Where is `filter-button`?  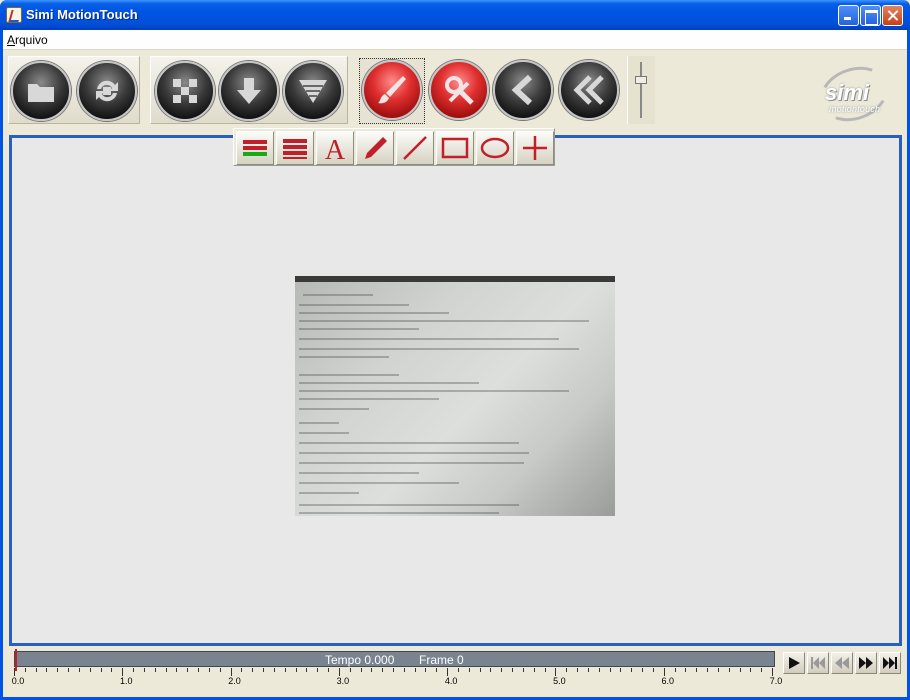 filter-button is located at coordinates (313, 91).